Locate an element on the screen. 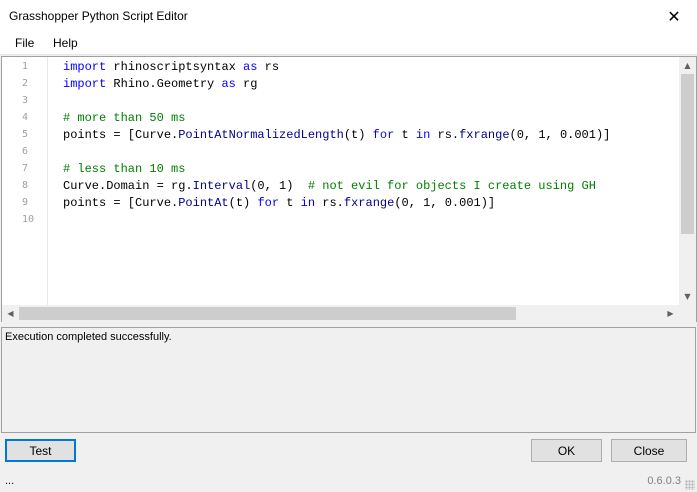 The height and width of the screenshot is (492, 697). vertical-scroll-thumb is located at coordinates (687, 154).